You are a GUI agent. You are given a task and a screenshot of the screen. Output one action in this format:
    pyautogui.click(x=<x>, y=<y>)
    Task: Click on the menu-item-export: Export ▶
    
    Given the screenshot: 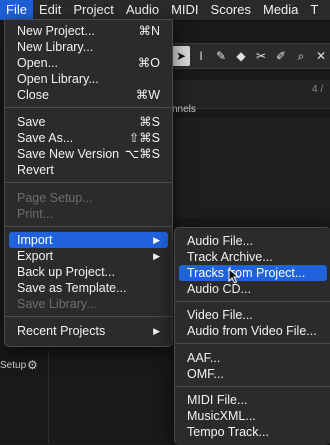 What is the action you would take?
    pyautogui.click(x=88, y=256)
    